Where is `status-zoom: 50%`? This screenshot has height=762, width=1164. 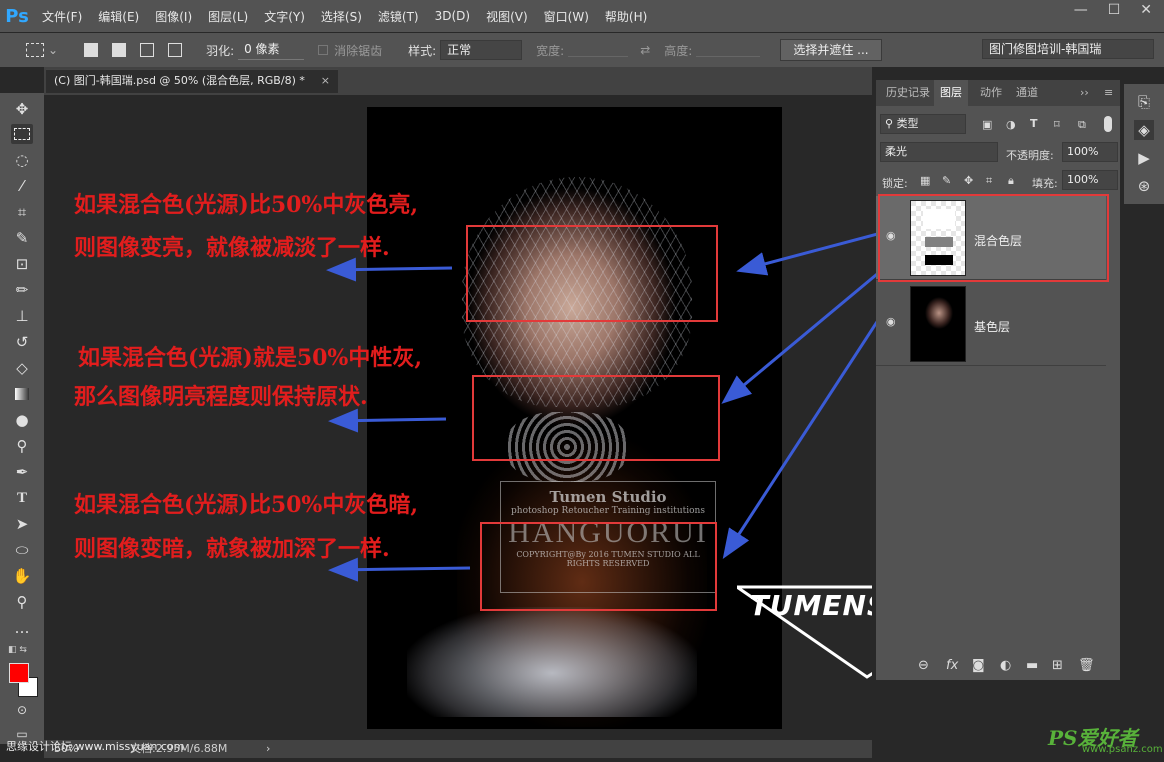 status-zoom: 50% is located at coordinates (66, 749).